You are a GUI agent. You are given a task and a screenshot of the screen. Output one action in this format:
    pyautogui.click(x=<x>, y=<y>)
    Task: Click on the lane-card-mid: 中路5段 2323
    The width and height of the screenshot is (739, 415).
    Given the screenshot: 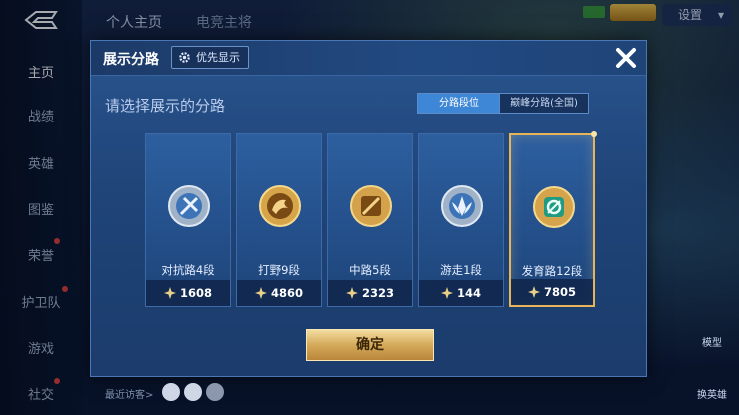 What is the action you would take?
    pyautogui.click(x=370, y=220)
    